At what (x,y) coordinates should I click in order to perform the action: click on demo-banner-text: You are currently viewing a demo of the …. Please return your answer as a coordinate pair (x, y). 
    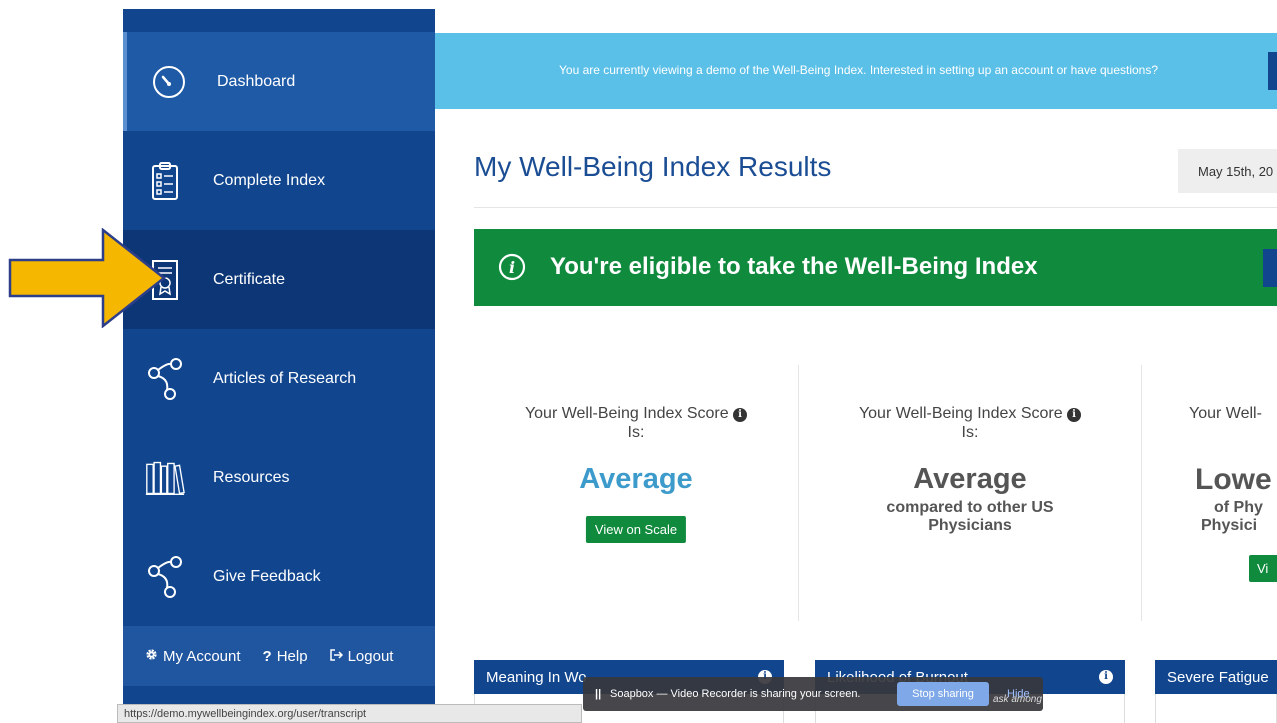
    Looking at the image, I should click on (859, 70).